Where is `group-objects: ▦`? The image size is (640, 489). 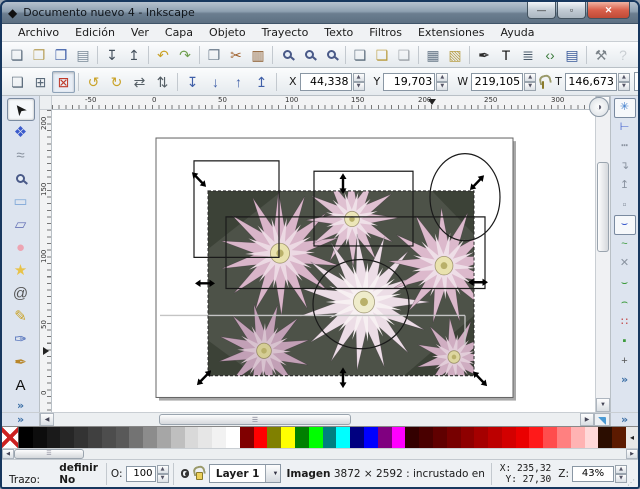
group-objects: ▦ is located at coordinates (433, 55).